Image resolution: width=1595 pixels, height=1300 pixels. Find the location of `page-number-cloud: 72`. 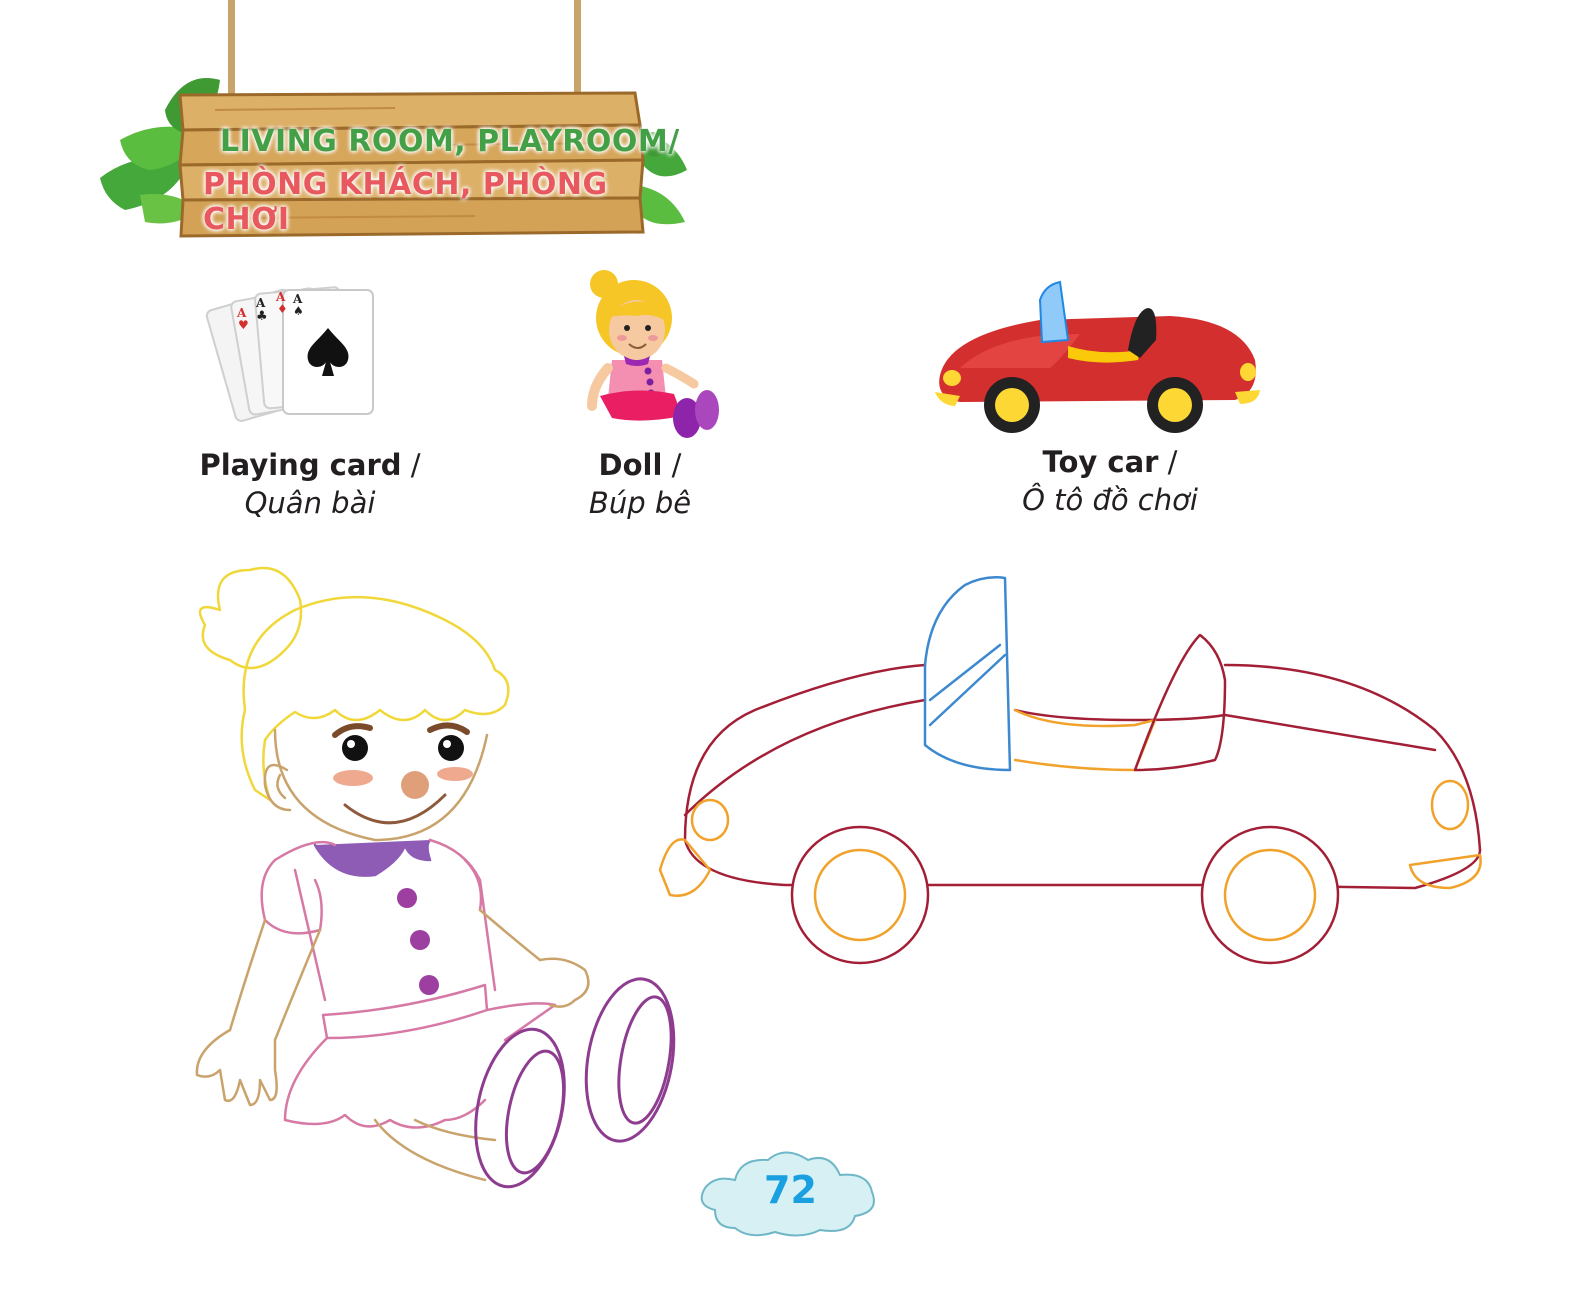

page-number-cloud: 72 is located at coordinates (785, 1190).